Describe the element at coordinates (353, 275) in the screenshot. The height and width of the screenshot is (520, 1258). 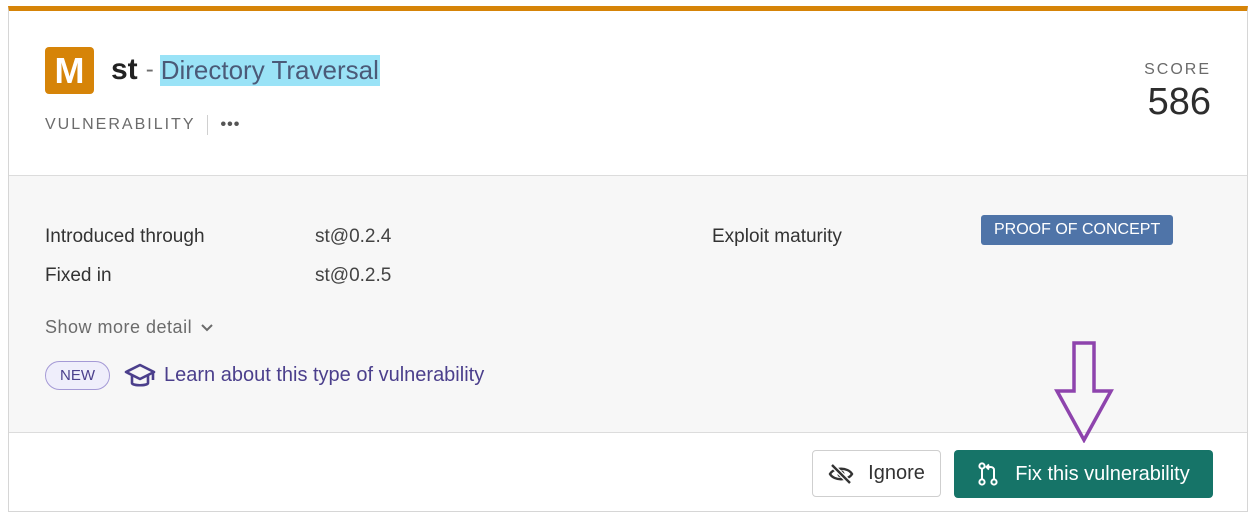
I see `fixed-in-value: st@0.2.5` at that location.